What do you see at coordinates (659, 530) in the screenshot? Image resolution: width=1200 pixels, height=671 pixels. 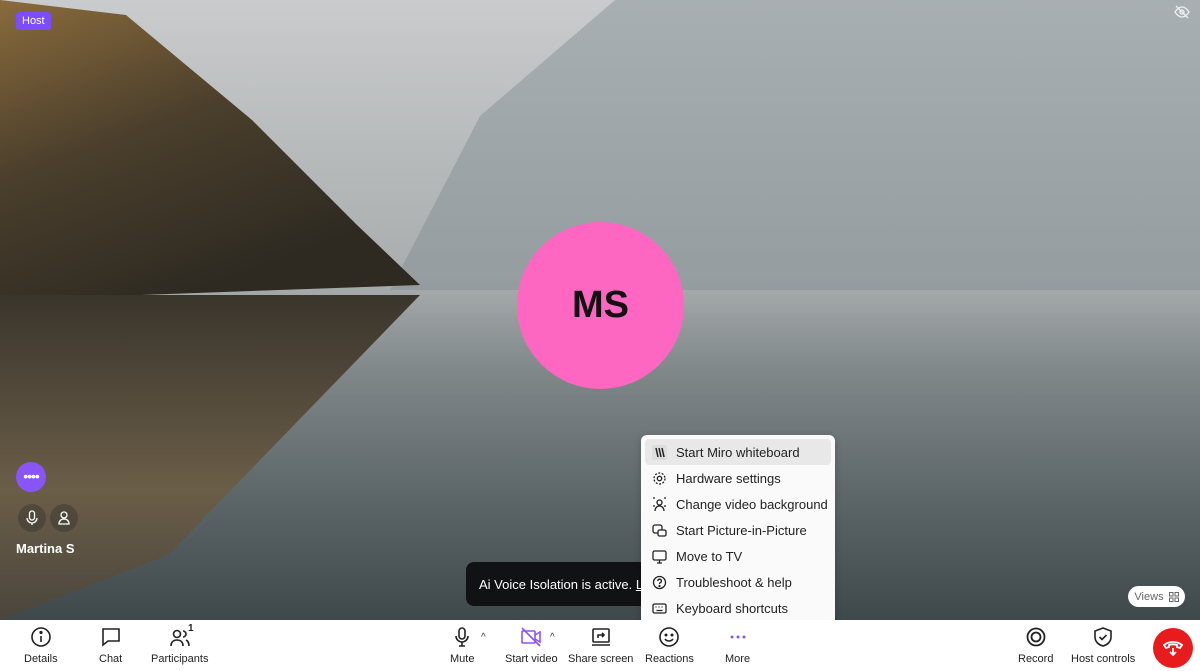 I see `pip-icon` at bounding box center [659, 530].